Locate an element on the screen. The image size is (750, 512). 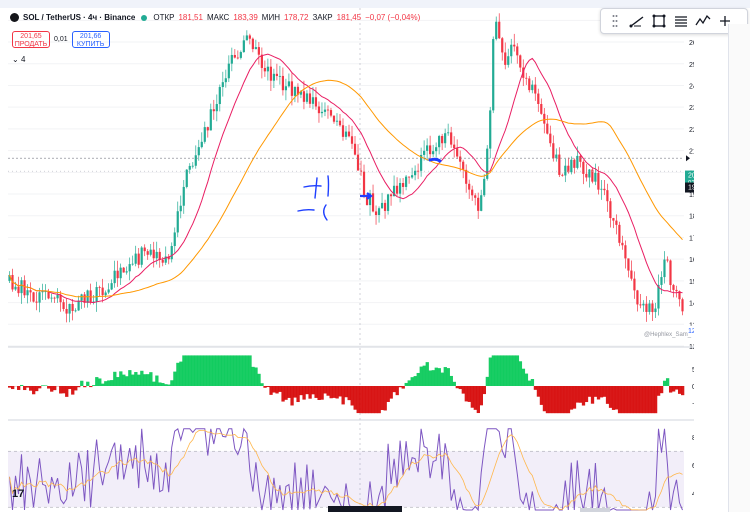
buy-button: 201,66 КУПИТЬ is located at coordinates (90, 39).